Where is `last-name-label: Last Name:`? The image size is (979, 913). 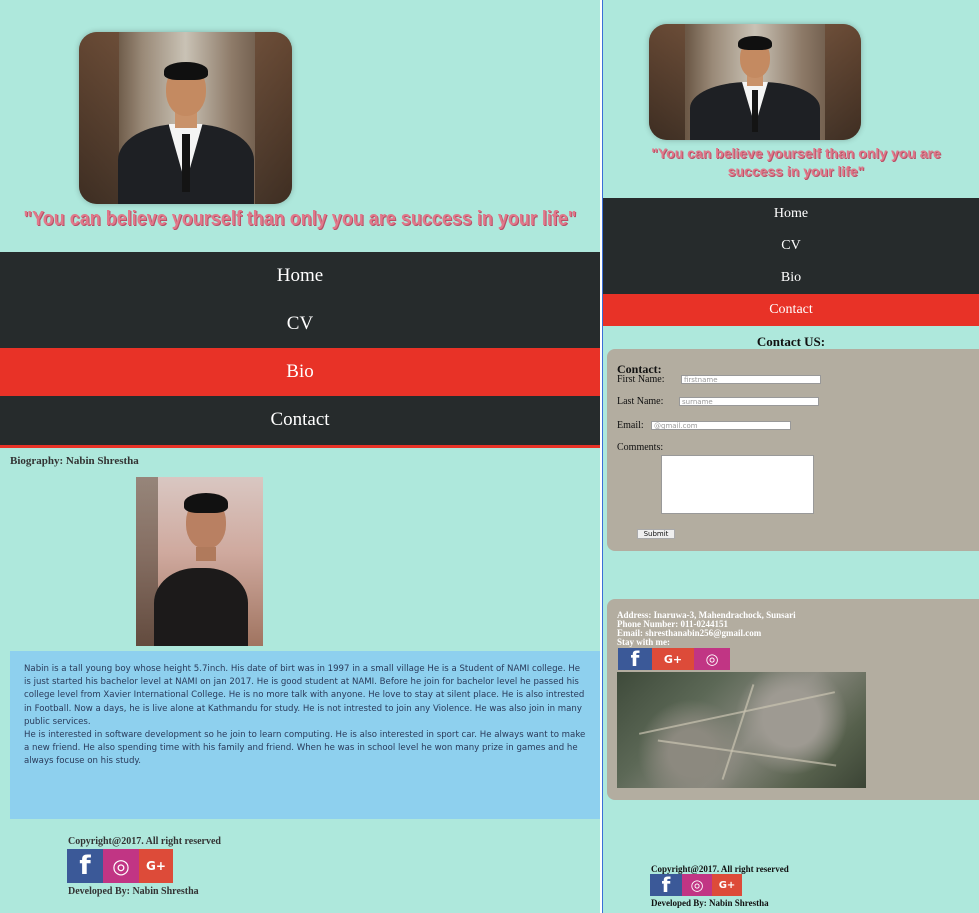
last-name-label: Last Name: is located at coordinates (640, 401).